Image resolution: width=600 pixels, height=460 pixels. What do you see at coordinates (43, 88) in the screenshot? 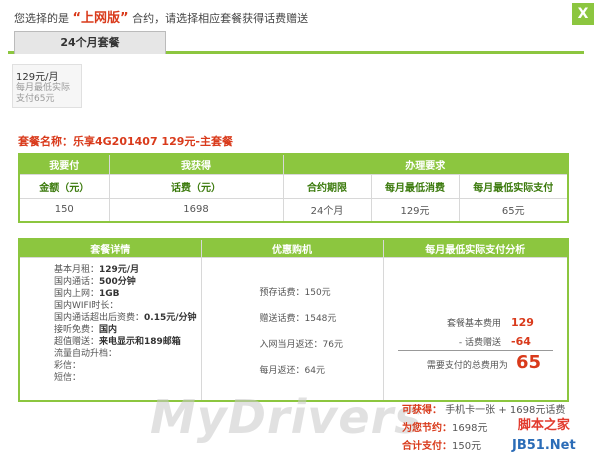
I see `plan-card-sub1: 每月最低实际` at bounding box center [43, 88].